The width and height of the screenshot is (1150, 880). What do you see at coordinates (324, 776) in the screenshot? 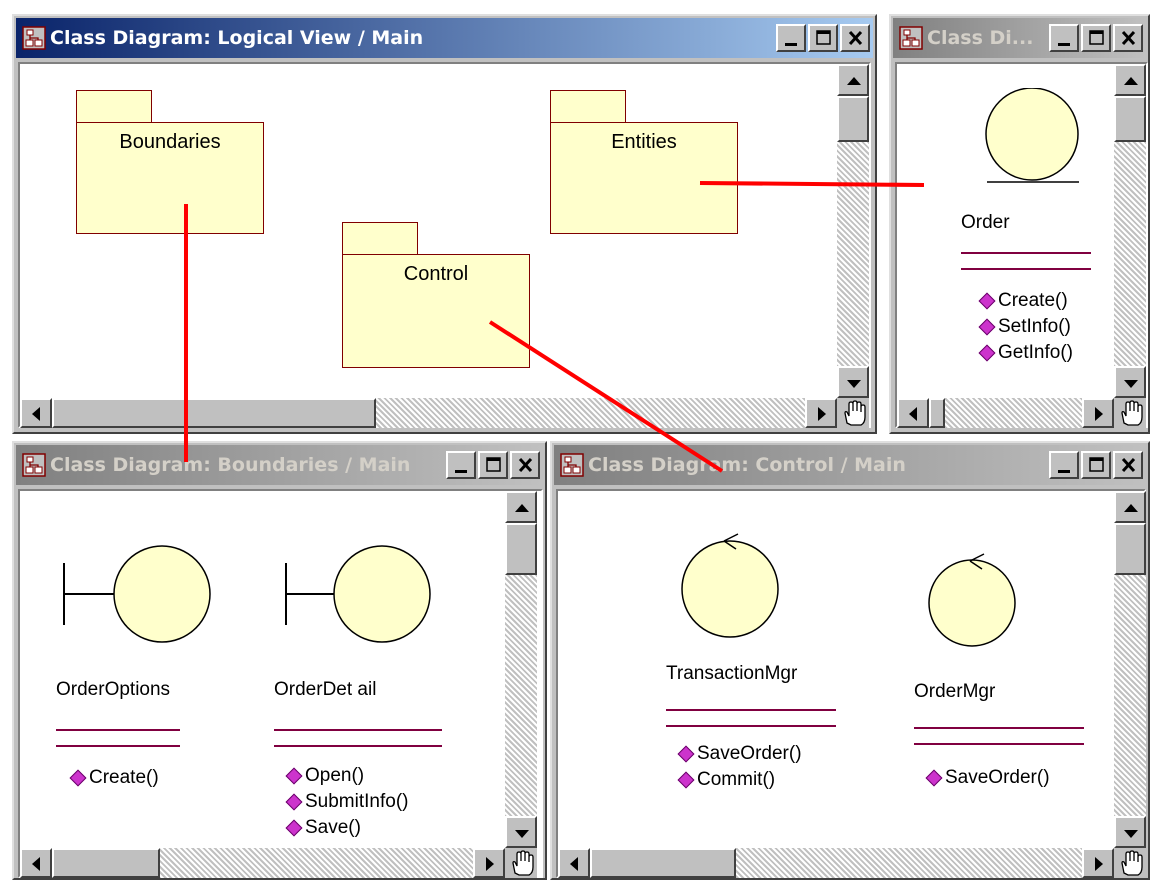
I see `operation: Open()` at bounding box center [324, 776].